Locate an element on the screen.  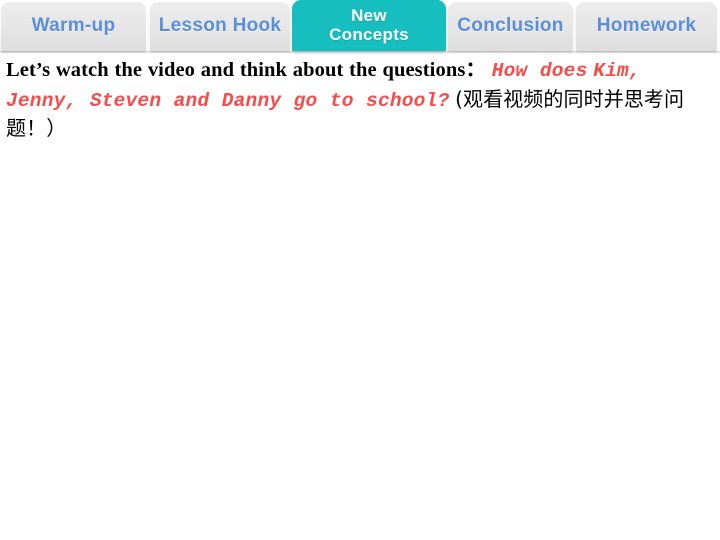
tab-homework: Homework is located at coordinates (646, 26).